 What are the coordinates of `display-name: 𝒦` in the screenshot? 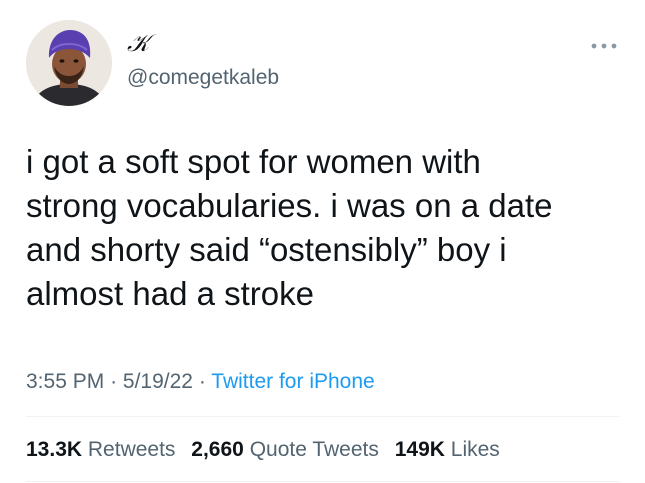 It's located at (138, 43).